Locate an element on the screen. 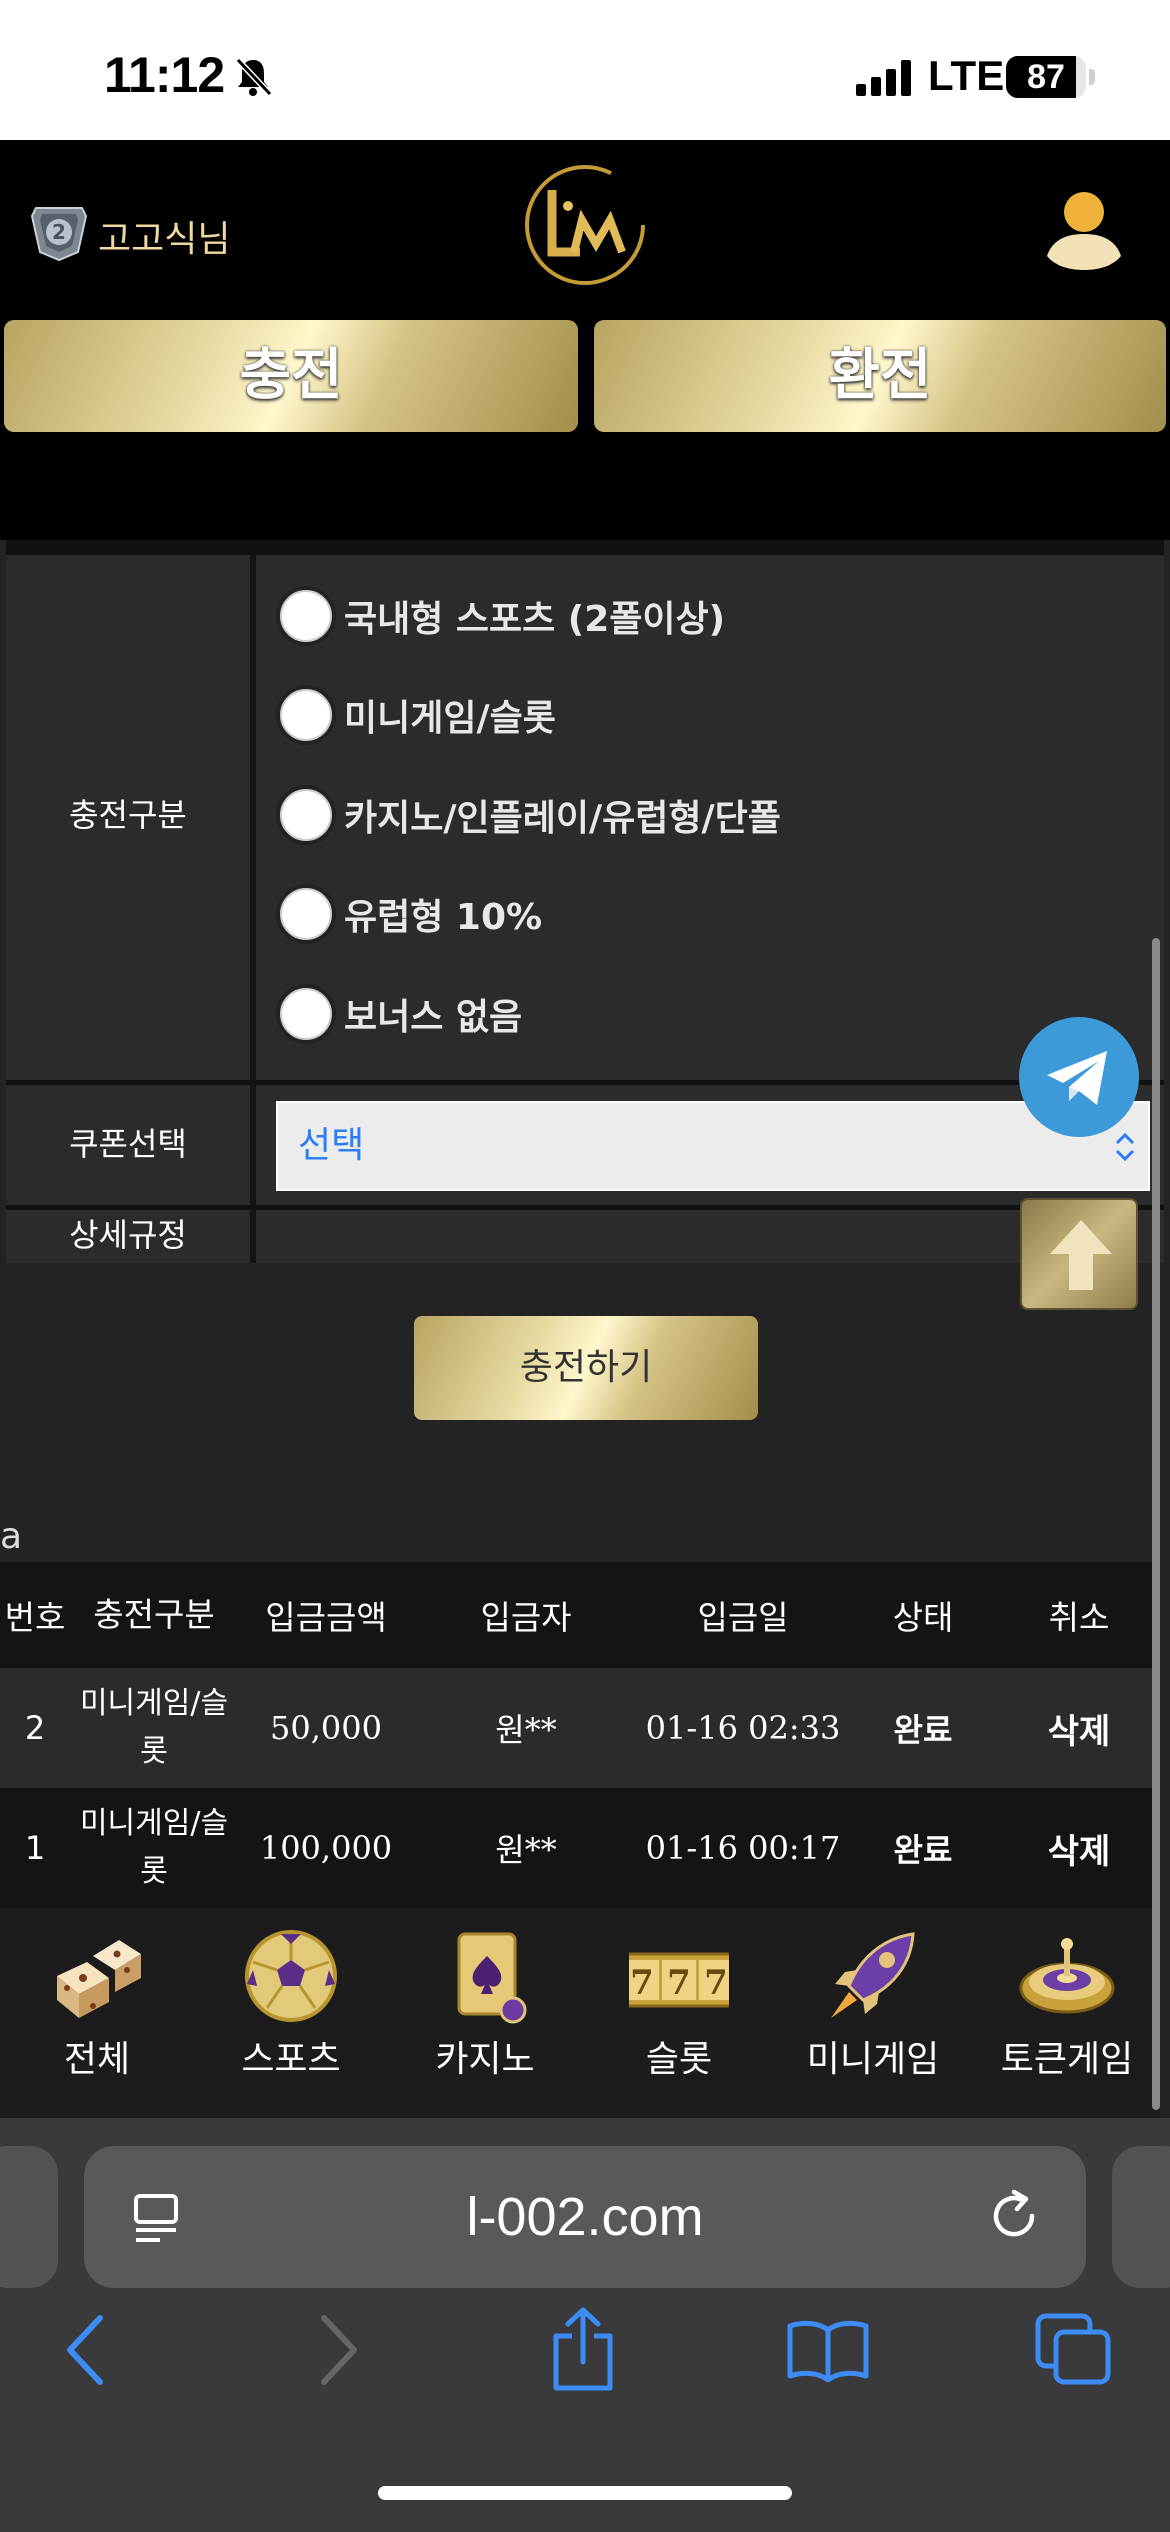 The height and width of the screenshot is (2532, 1170). nav-item-token-game: 토큰게임 is located at coordinates (1067, 2013).